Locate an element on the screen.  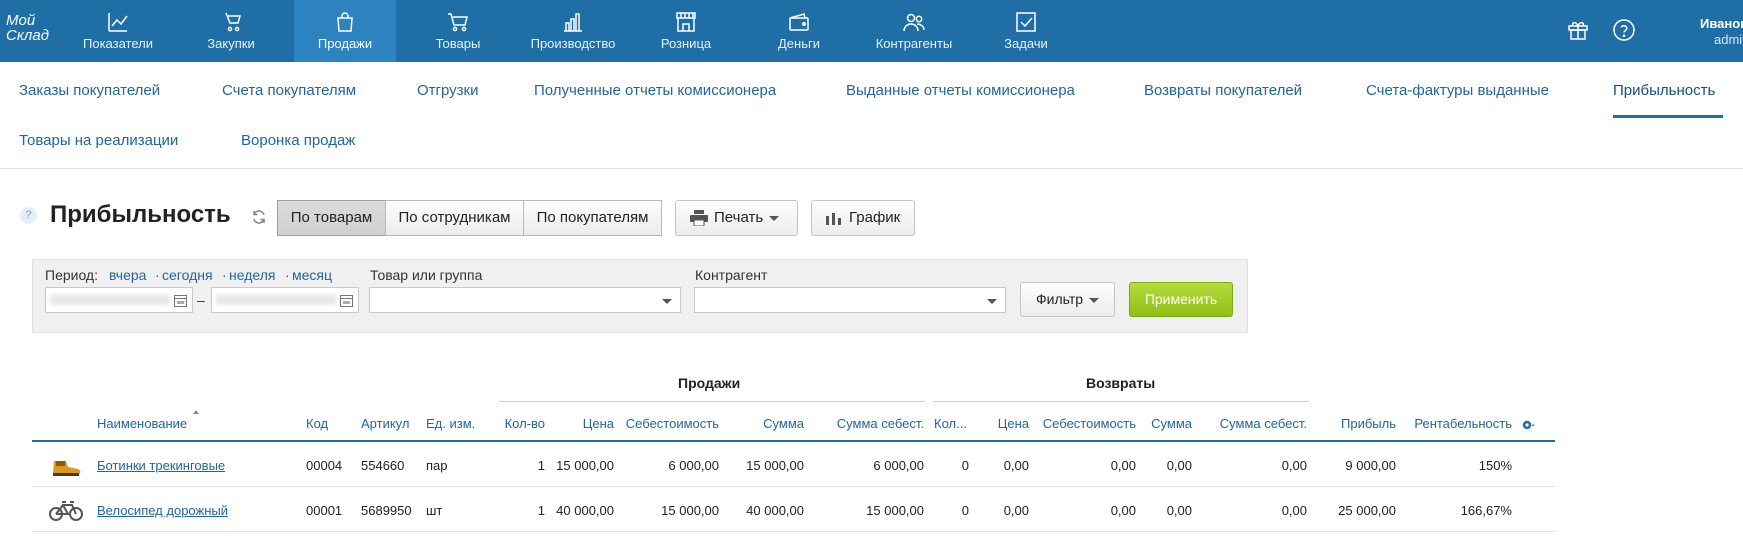
col-article: Артикул is located at coordinates (385, 423).